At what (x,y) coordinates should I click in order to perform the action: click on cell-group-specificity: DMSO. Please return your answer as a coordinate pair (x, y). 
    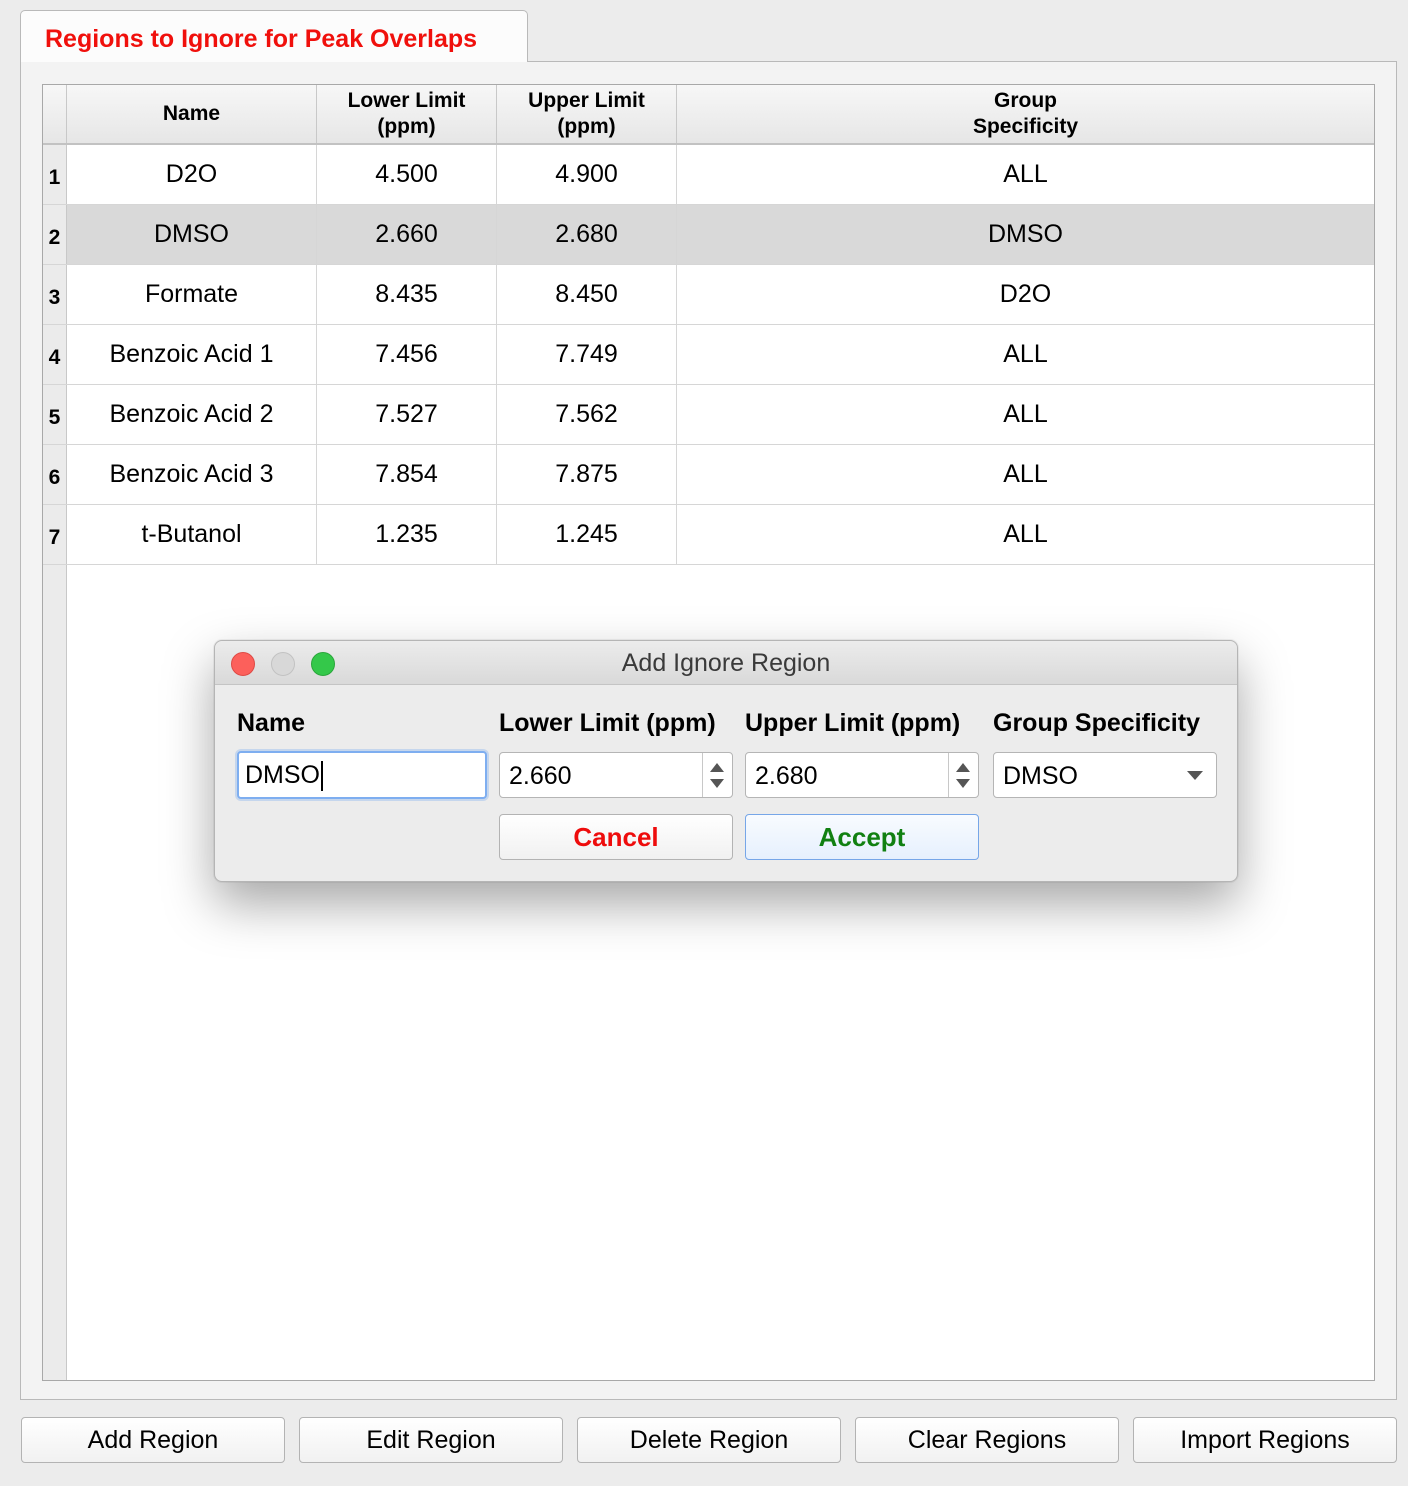
    Looking at the image, I should click on (1025, 234).